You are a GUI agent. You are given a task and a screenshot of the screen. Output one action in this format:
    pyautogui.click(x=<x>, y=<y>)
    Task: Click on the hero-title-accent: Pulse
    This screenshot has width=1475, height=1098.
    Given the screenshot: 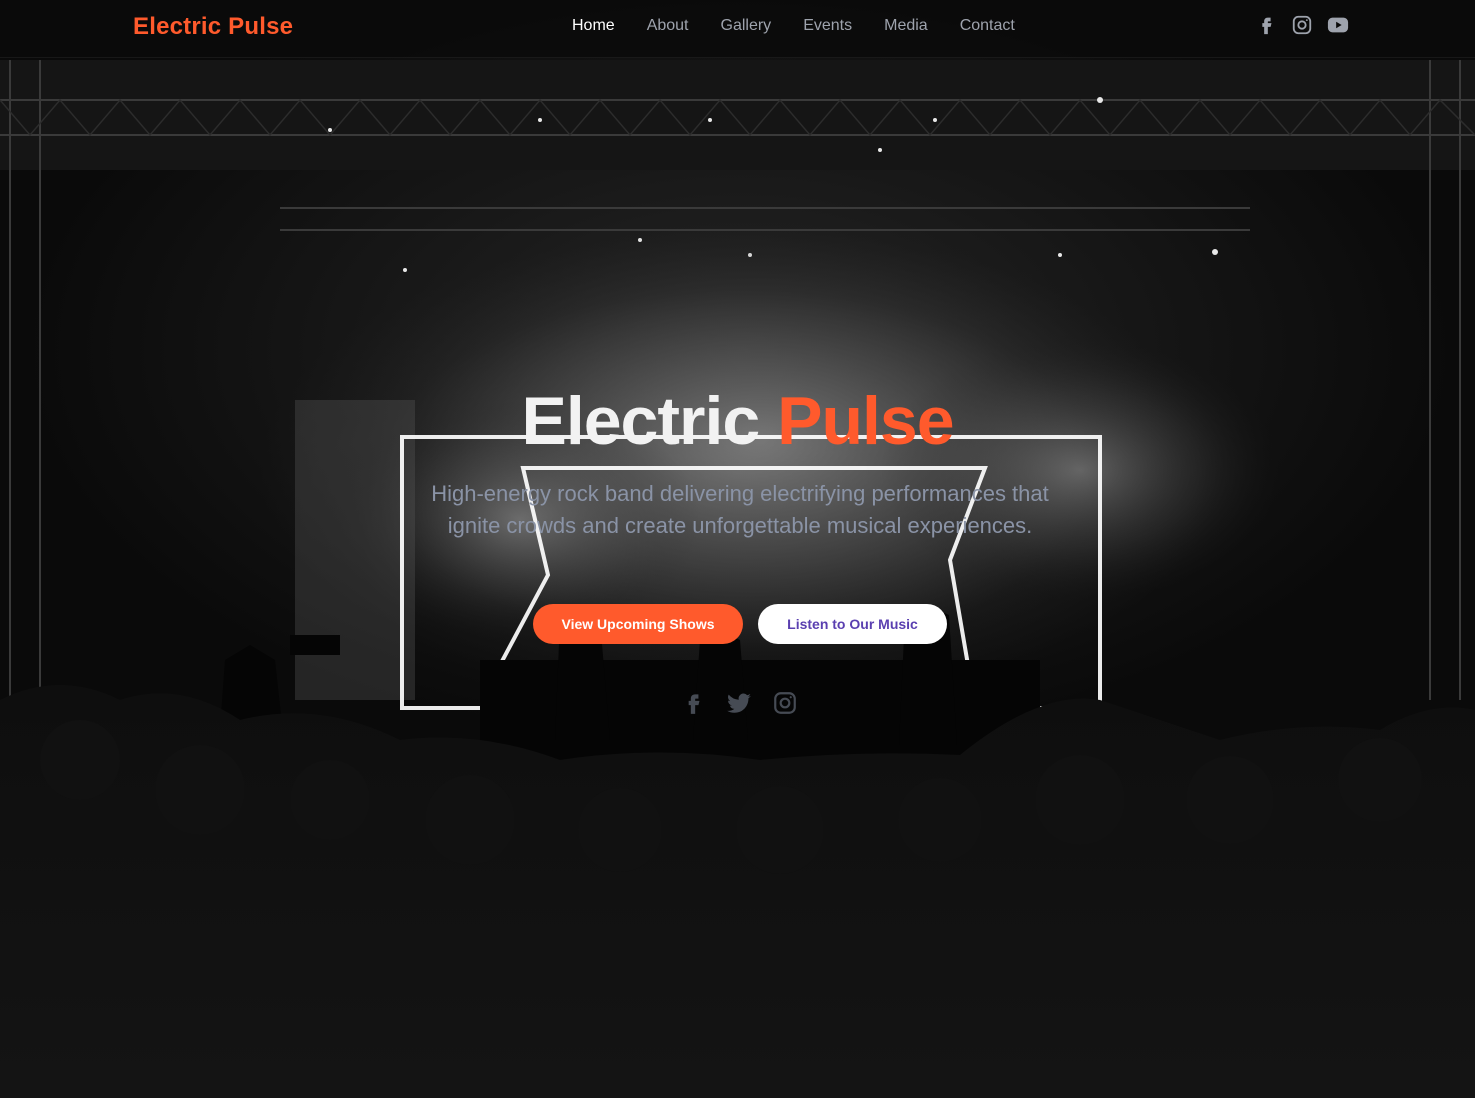 What is the action you would take?
    pyautogui.click(x=865, y=421)
    